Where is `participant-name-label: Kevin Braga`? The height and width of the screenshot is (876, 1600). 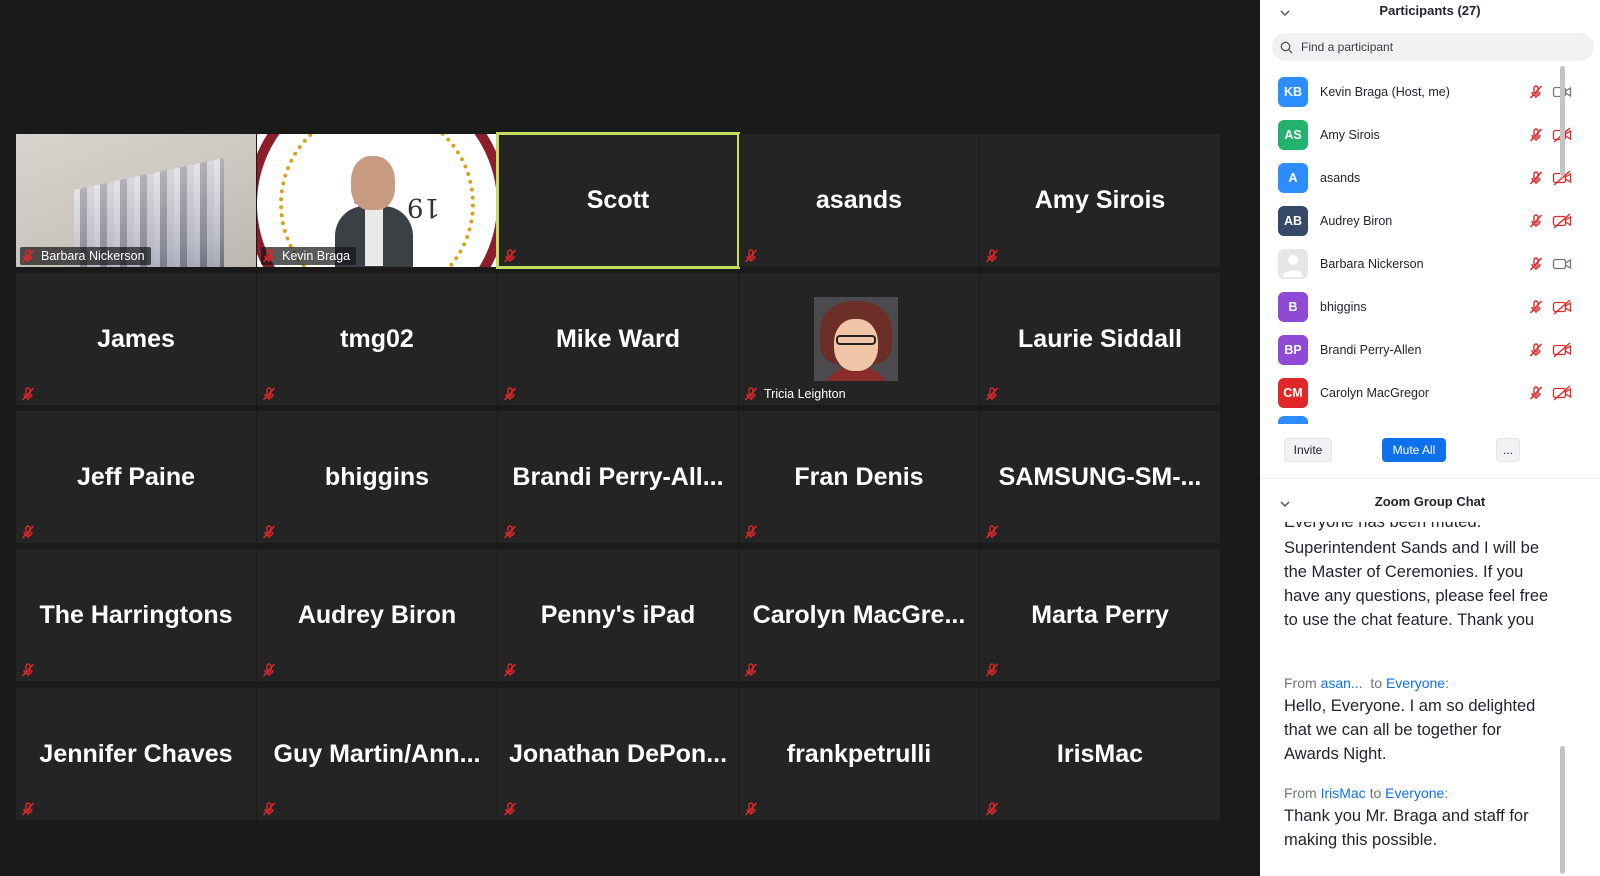
participant-name-label: Kevin Braga is located at coordinates (309, 256).